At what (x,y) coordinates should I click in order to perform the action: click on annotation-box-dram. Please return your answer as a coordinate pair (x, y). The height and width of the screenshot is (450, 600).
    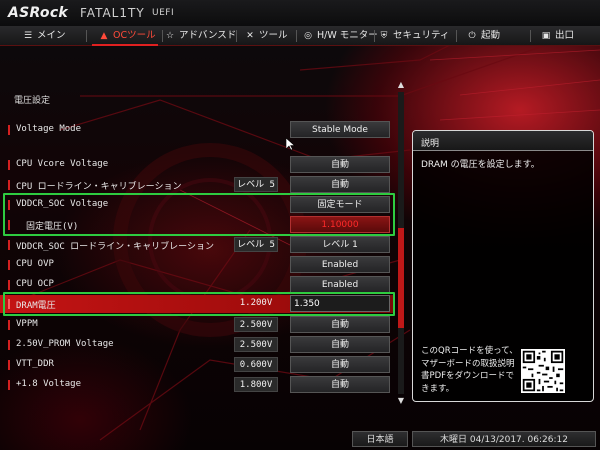
    Looking at the image, I should click on (199, 304).